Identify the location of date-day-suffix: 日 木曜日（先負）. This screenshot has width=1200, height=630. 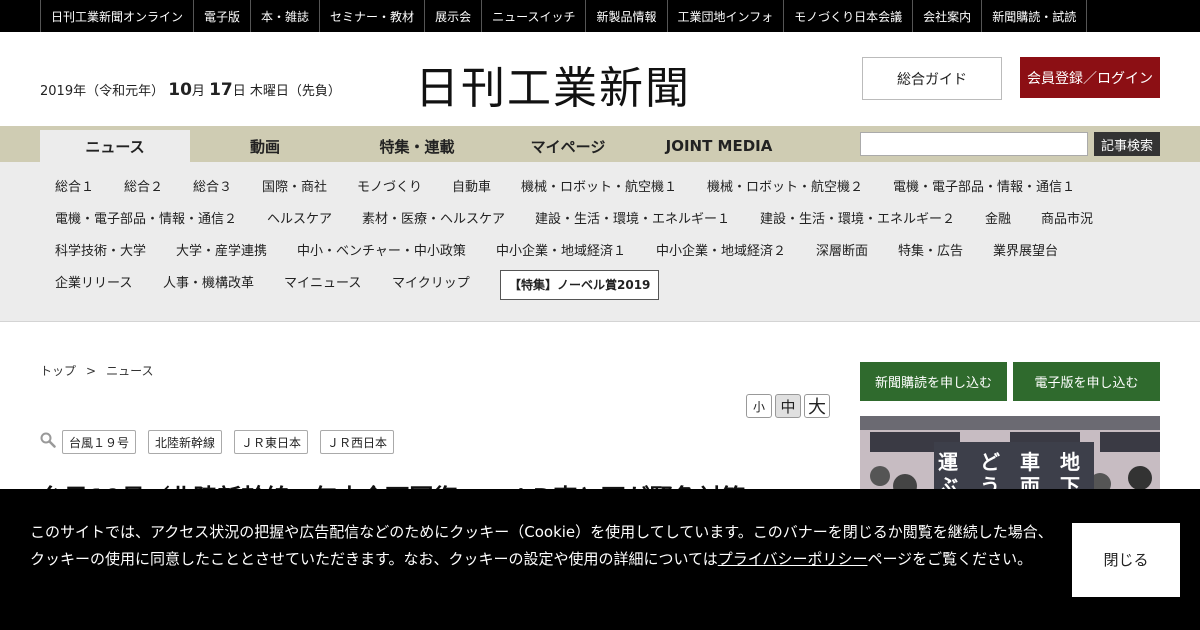
(286, 91).